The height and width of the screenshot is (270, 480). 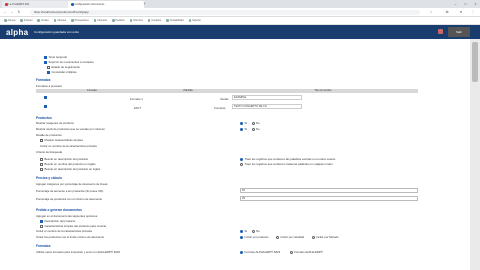 What do you see at coordinates (459, 32) in the screenshot?
I see `logout-button: Salir` at bounding box center [459, 32].